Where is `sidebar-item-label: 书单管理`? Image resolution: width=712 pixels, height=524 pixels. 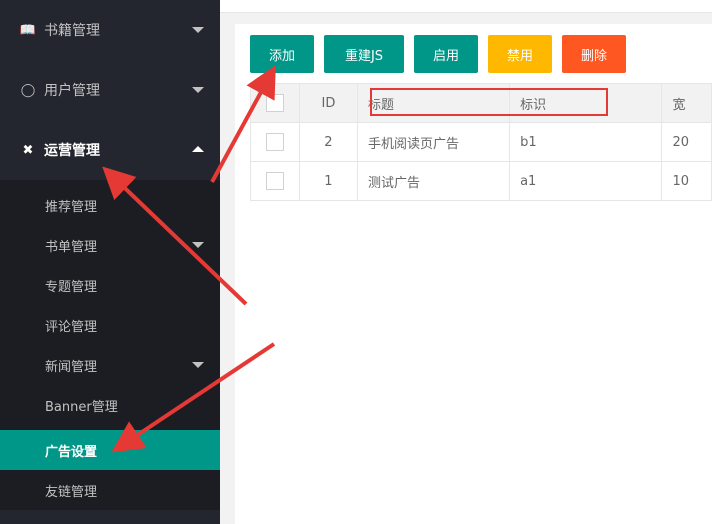
sidebar-item-label: 书单管理 is located at coordinates (71, 247).